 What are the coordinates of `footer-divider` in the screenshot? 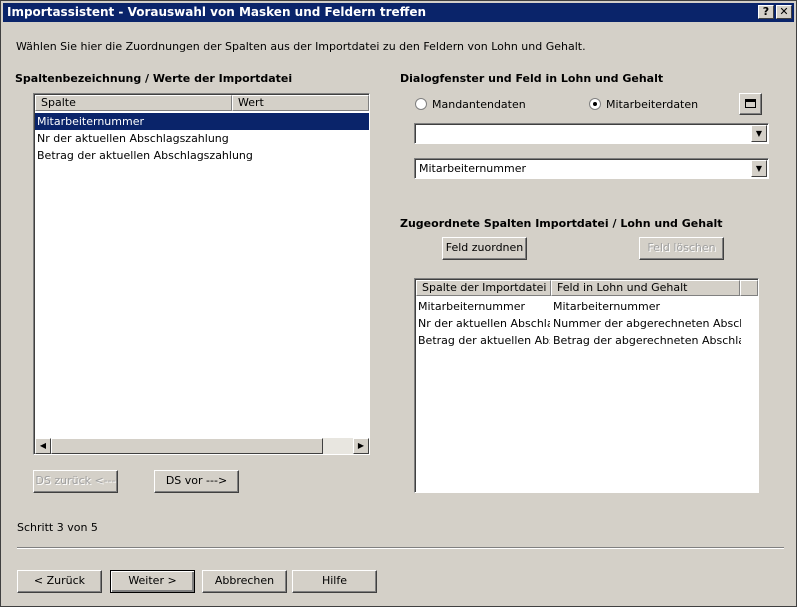 It's located at (400, 548).